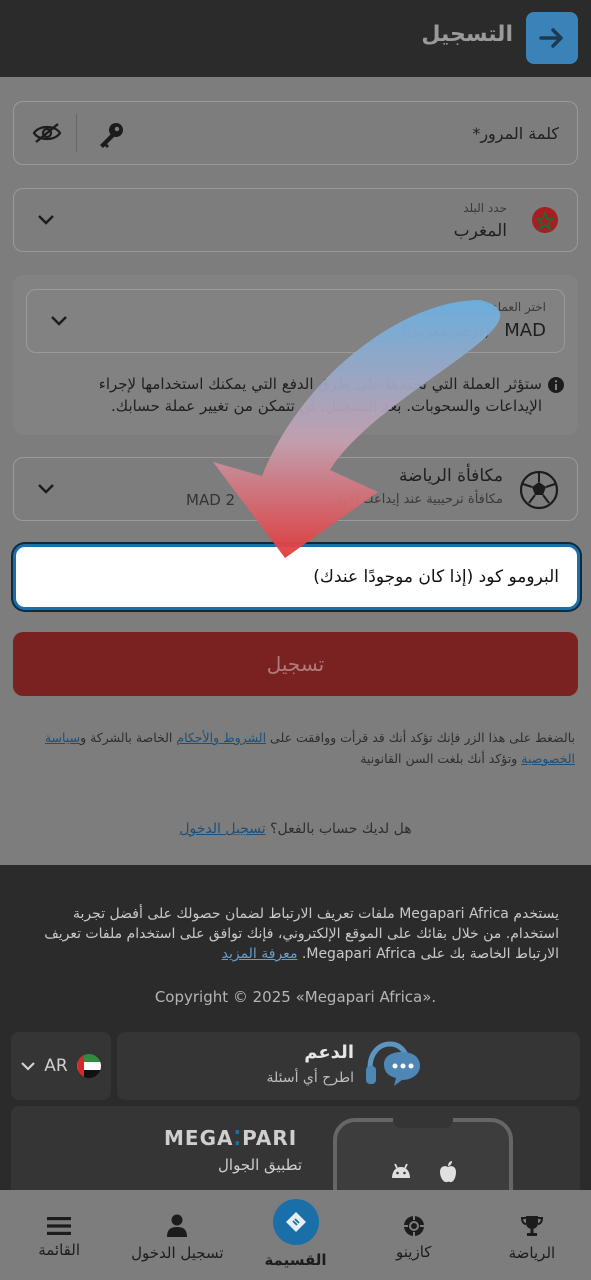 Image resolution: width=591 pixels, height=1280 pixels. I want to click on app-label: تطبيق الجوال, so click(260, 1165).